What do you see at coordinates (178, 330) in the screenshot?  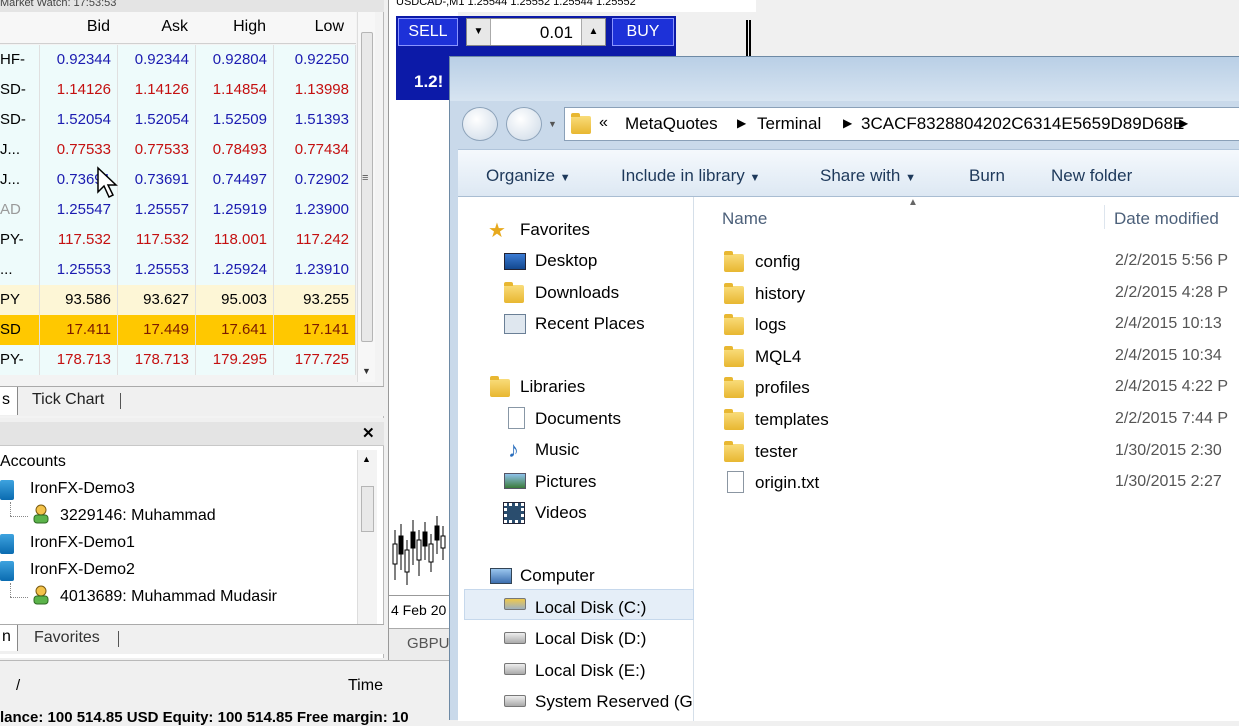 I see `quote-row: SD 17.411 17.449 17.641 17.141` at bounding box center [178, 330].